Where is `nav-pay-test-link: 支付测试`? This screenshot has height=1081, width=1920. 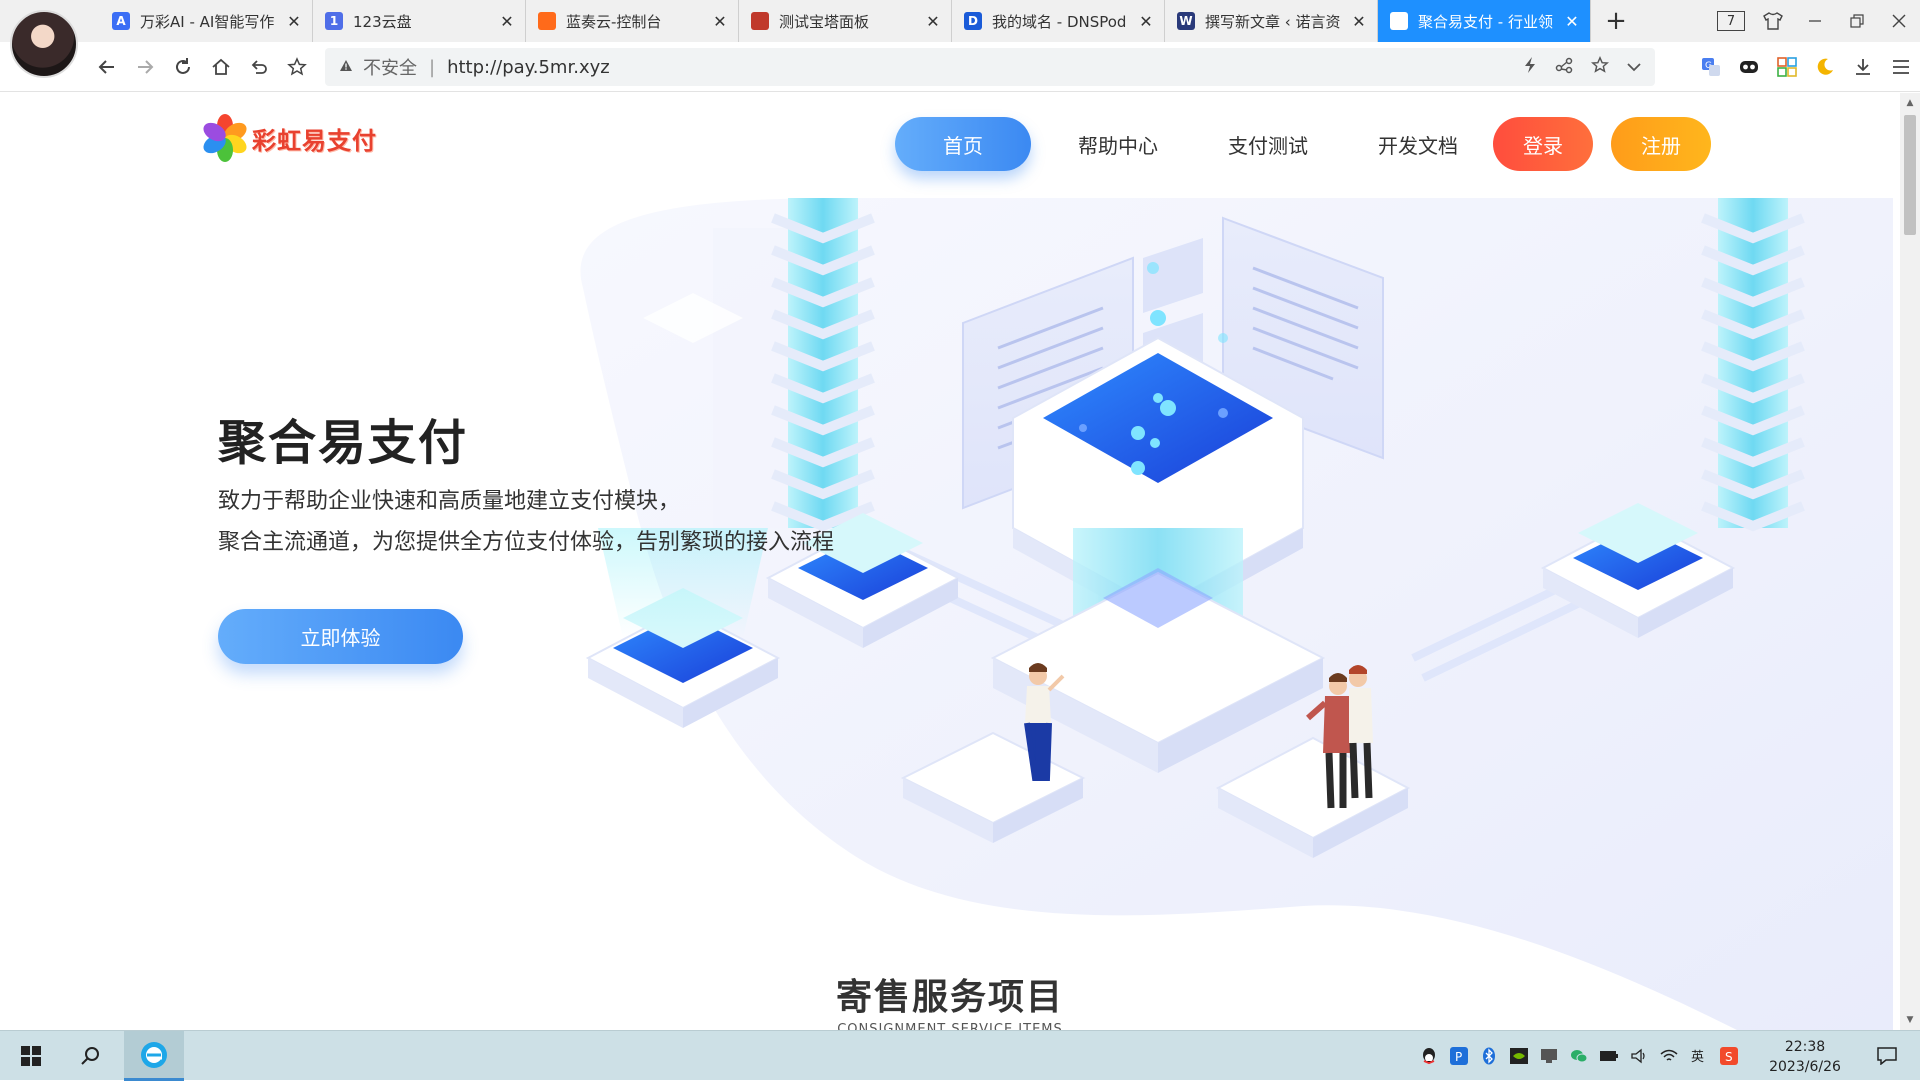
nav-pay-test-link: 支付测试 is located at coordinates (1268, 144).